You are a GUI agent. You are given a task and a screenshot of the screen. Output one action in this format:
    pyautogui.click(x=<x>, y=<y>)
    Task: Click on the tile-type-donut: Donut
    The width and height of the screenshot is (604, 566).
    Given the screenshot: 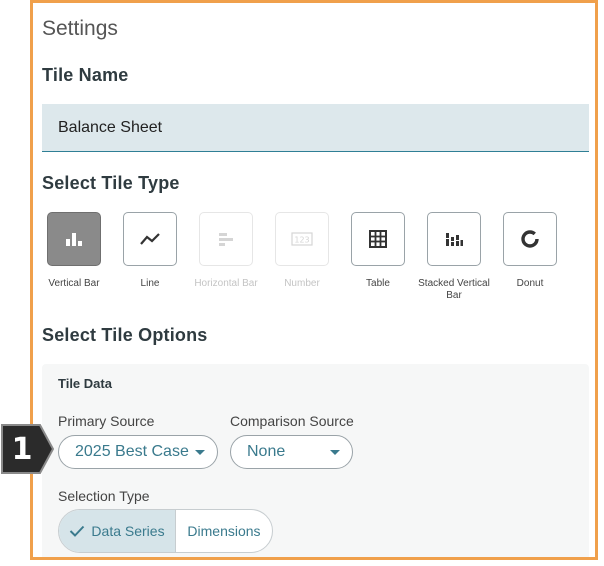 What is the action you would take?
    pyautogui.click(x=530, y=251)
    